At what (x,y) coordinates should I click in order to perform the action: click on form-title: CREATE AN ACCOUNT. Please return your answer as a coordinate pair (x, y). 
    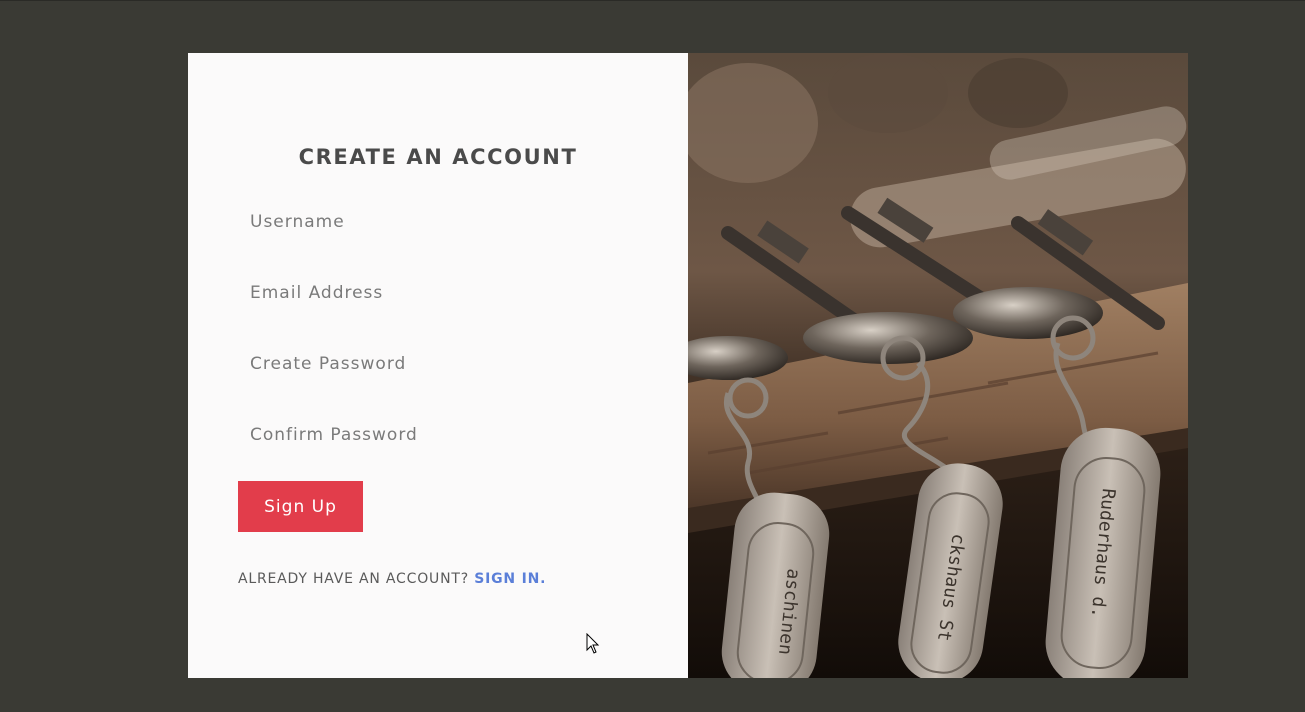
    Looking at the image, I should click on (438, 157).